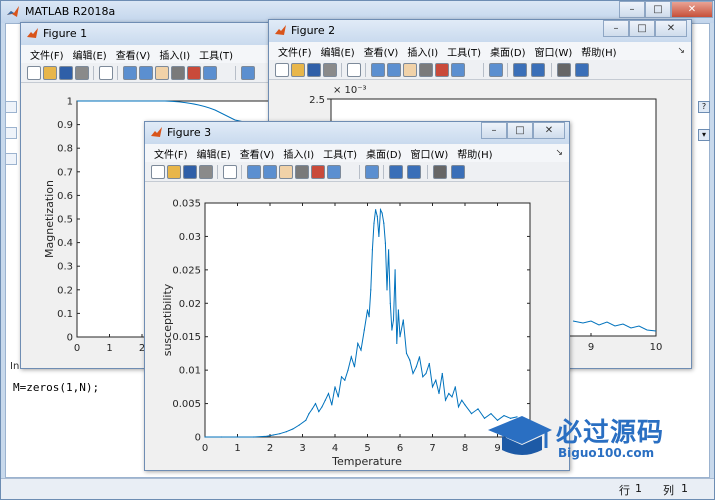  What do you see at coordinates (167, 319) in the screenshot?
I see `figure-3-ylabel: susceptibility` at bounding box center [167, 319].